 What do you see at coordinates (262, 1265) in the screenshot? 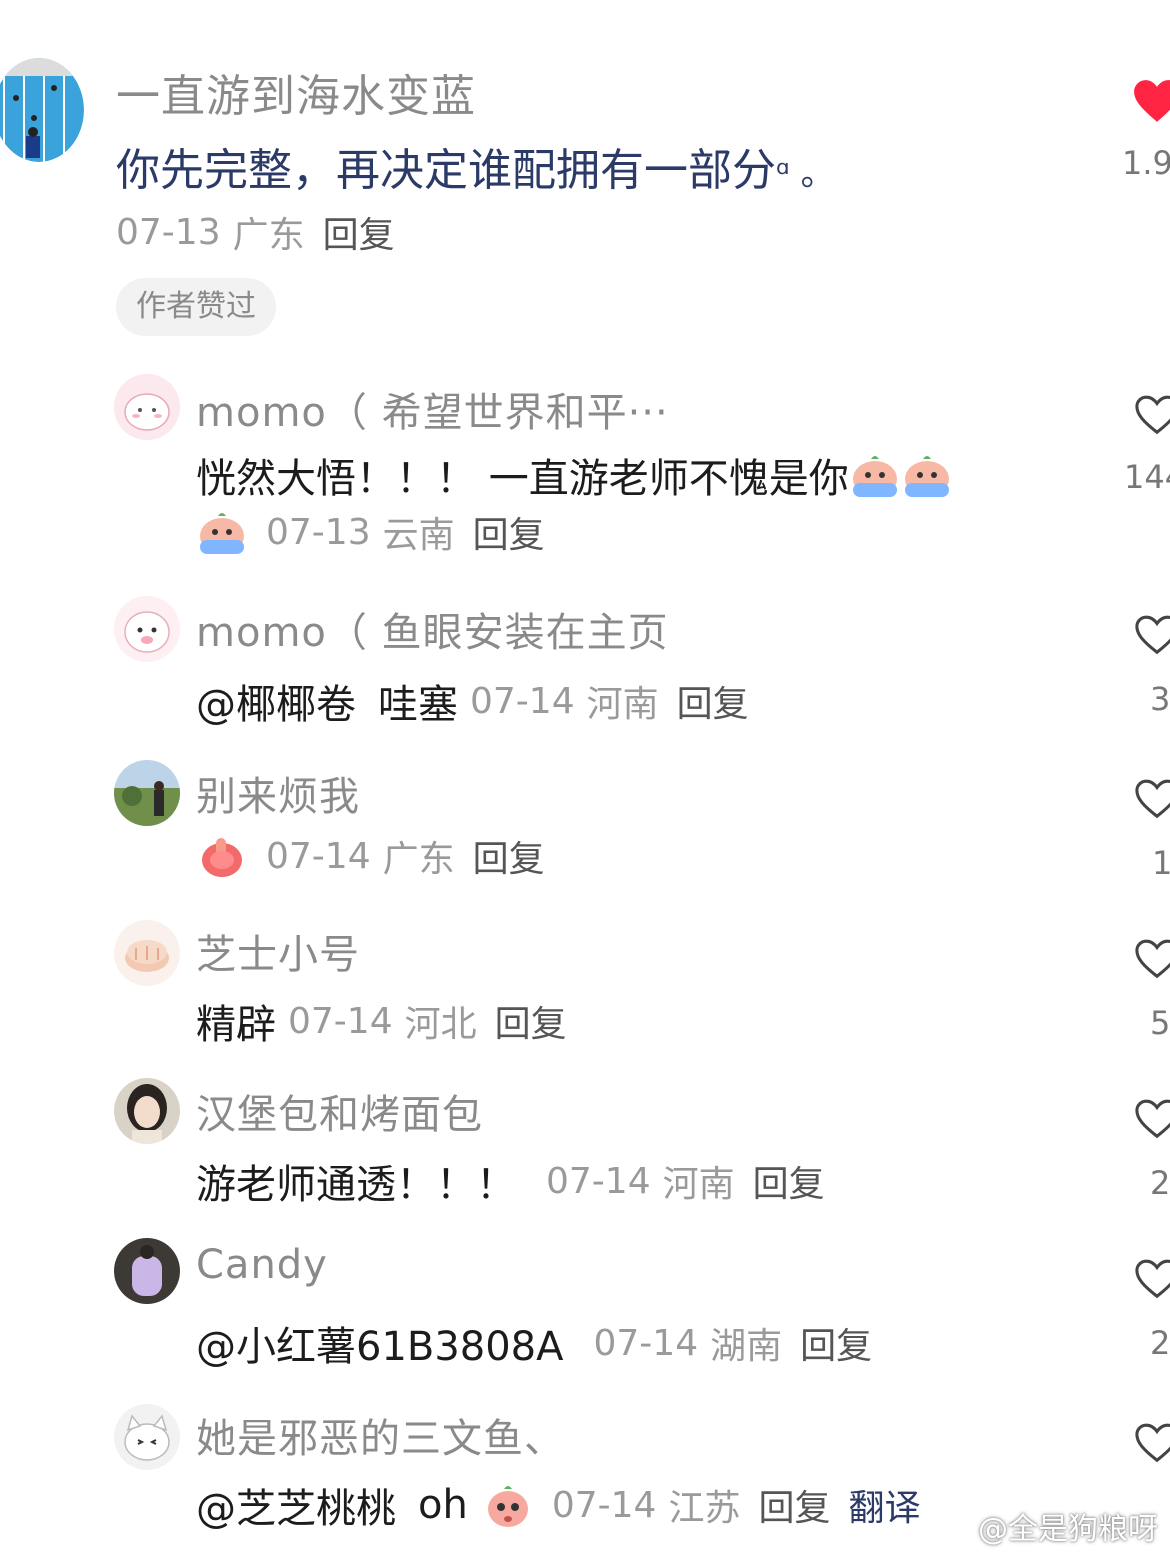
I see `reply-6-author: Candy` at bounding box center [262, 1265].